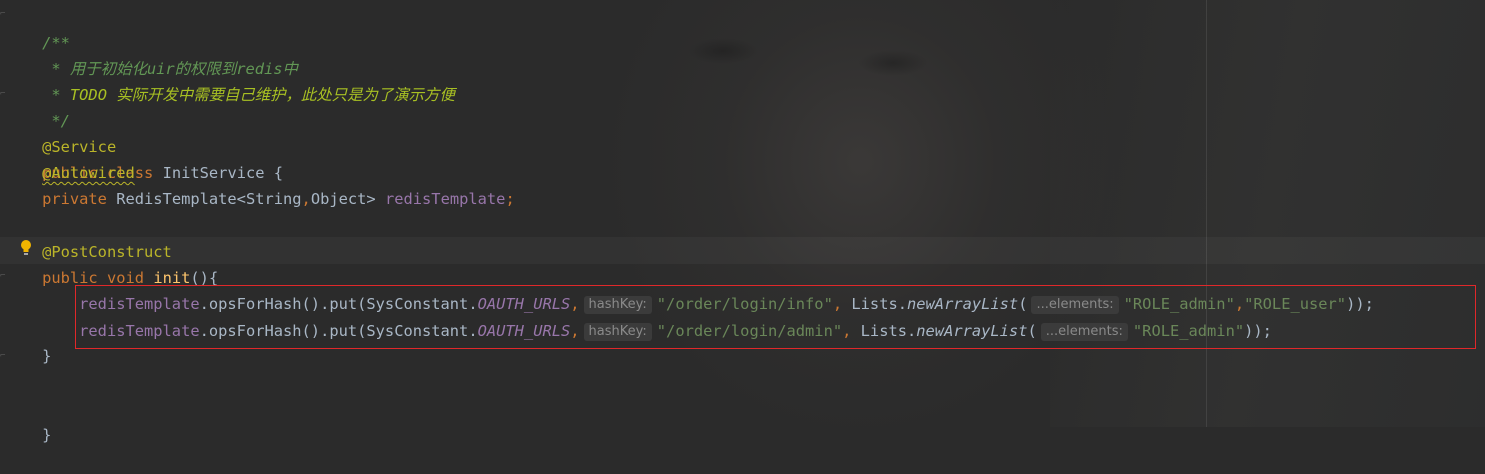 Image resolution: width=1485 pixels, height=474 pixels. Describe the element at coordinates (280, 95) in the screenshot. I see `javadoc-text: 实际开发中需要自己维护，此处只是为了演示方便` at that location.